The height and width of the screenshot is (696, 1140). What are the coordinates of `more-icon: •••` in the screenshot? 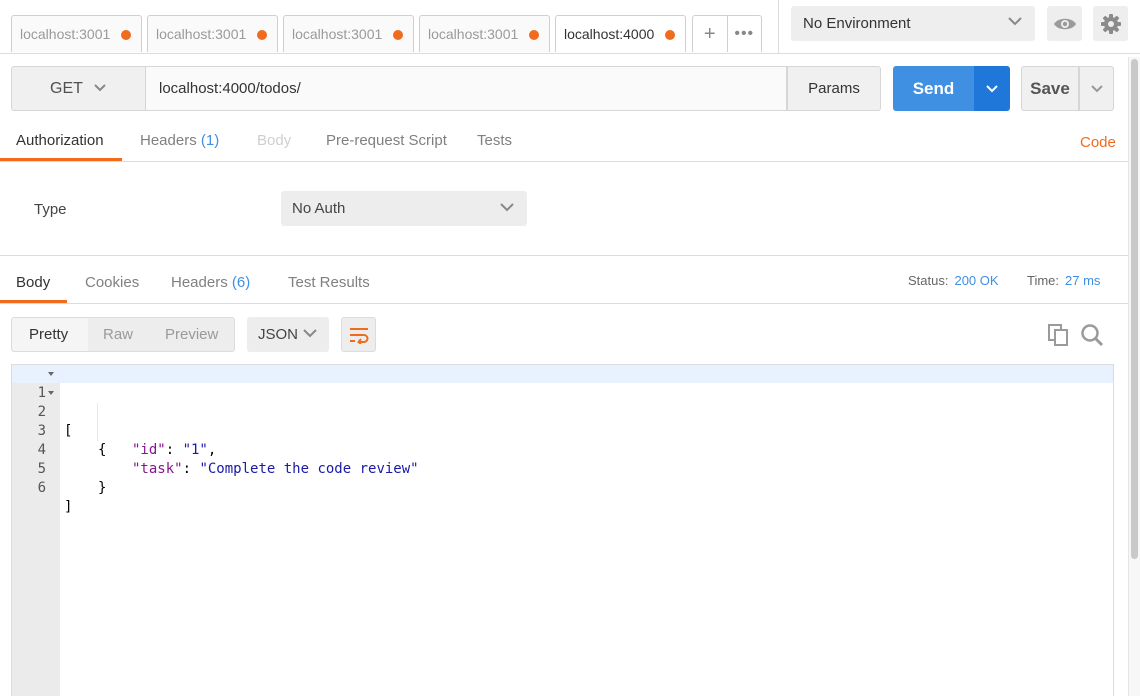 It's located at (744, 33).